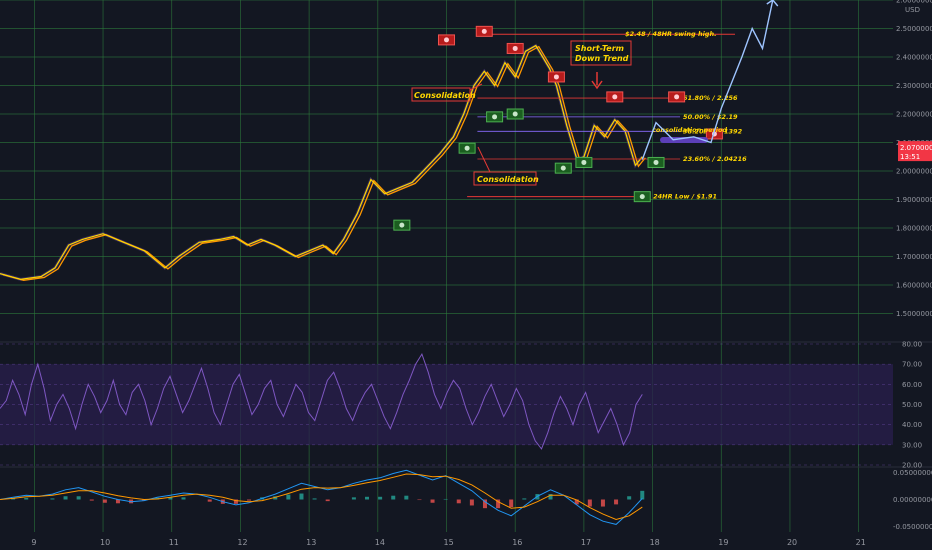 Image resolution: width=932 pixels, height=550 pixels. I want to click on swing-low-label: 24HR Low / $1.91, so click(685, 197).